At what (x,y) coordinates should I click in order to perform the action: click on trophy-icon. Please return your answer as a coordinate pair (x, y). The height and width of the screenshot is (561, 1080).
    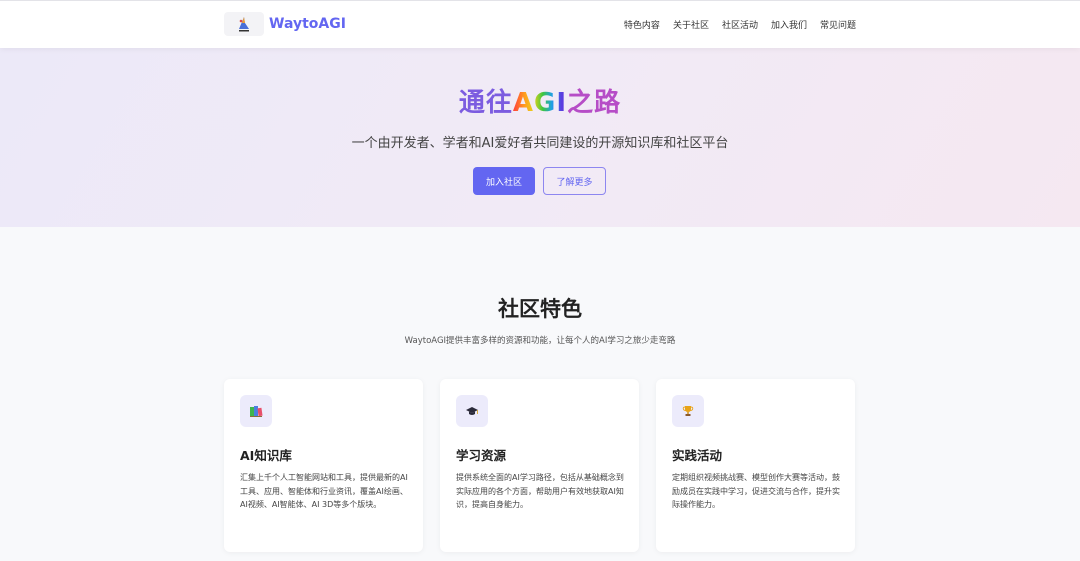
    Looking at the image, I should click on (688, 411).